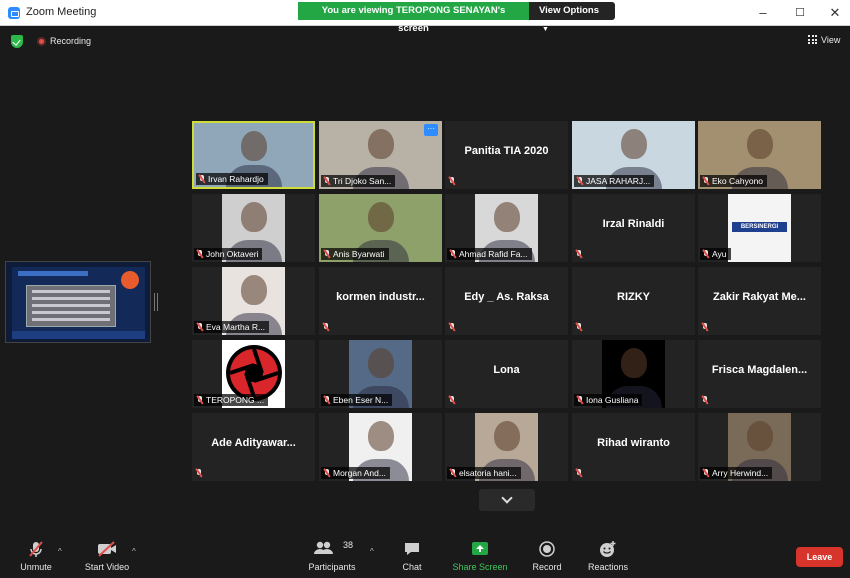 The width and height of the screenshot is (850, 578). Describe the element at coordinates (60, 551) in the screenshot. I see `audio-options-caret: ^` at that location.